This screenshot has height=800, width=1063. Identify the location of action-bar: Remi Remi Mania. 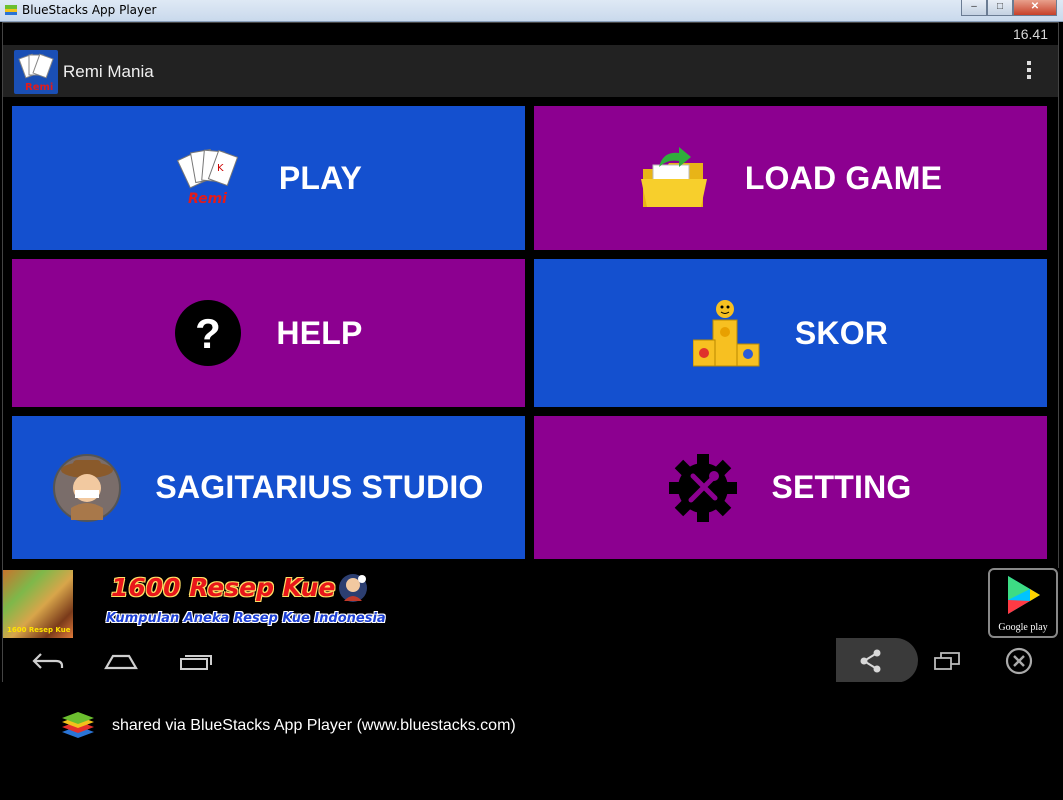
(530, 71).